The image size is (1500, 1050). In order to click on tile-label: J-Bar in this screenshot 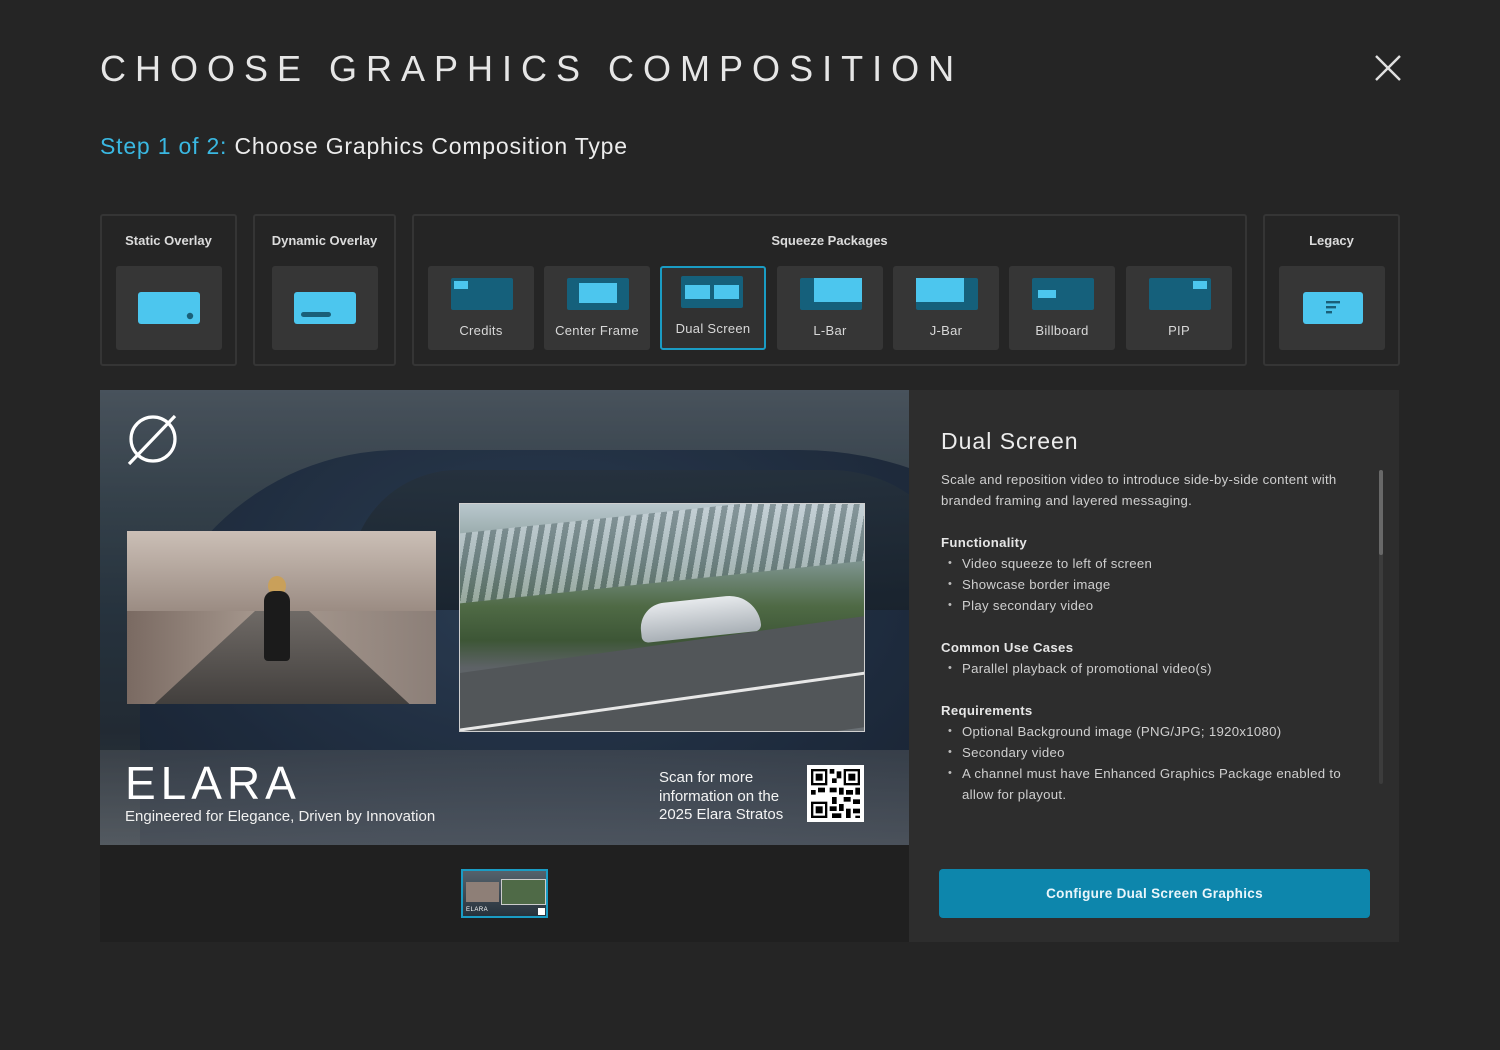, I will do `click(946, 330)`.